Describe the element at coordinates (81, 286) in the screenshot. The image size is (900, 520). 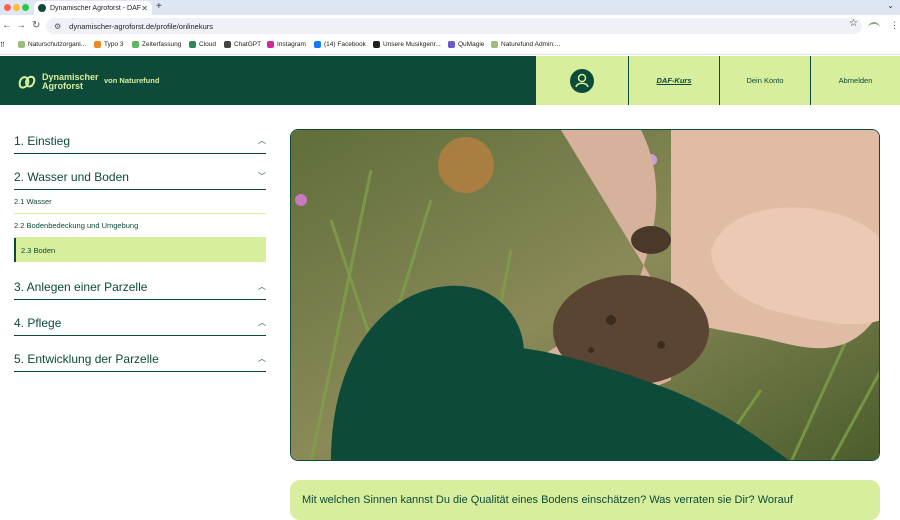
I see `section-label: 3. Anlegen einer Parzelle` at that location.